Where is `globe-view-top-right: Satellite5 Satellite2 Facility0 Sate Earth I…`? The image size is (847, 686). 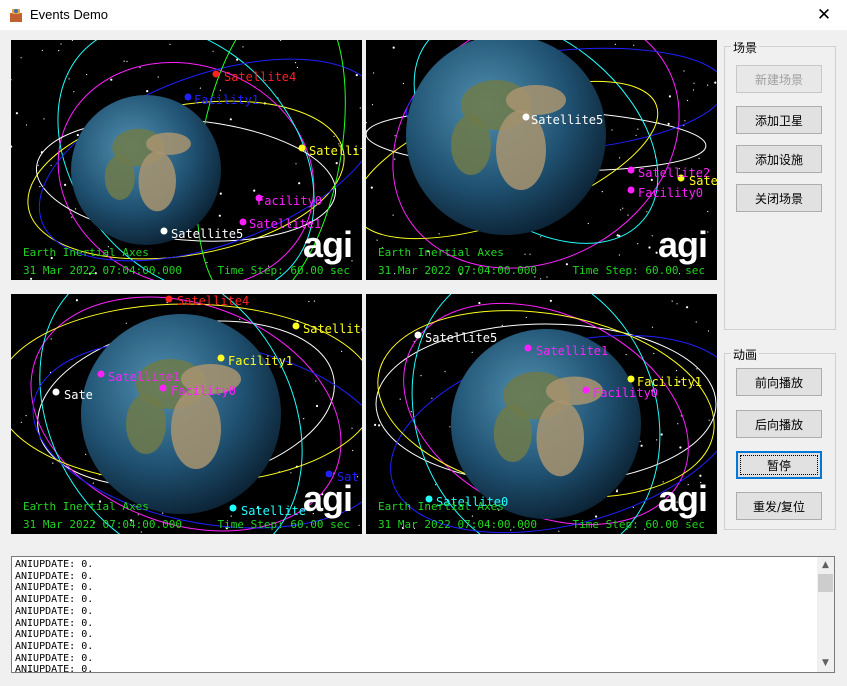
globe-view-top-right: Satellite5 Satellite2 Facility0 Sate Earth I… is located at coordinates (541, 160).